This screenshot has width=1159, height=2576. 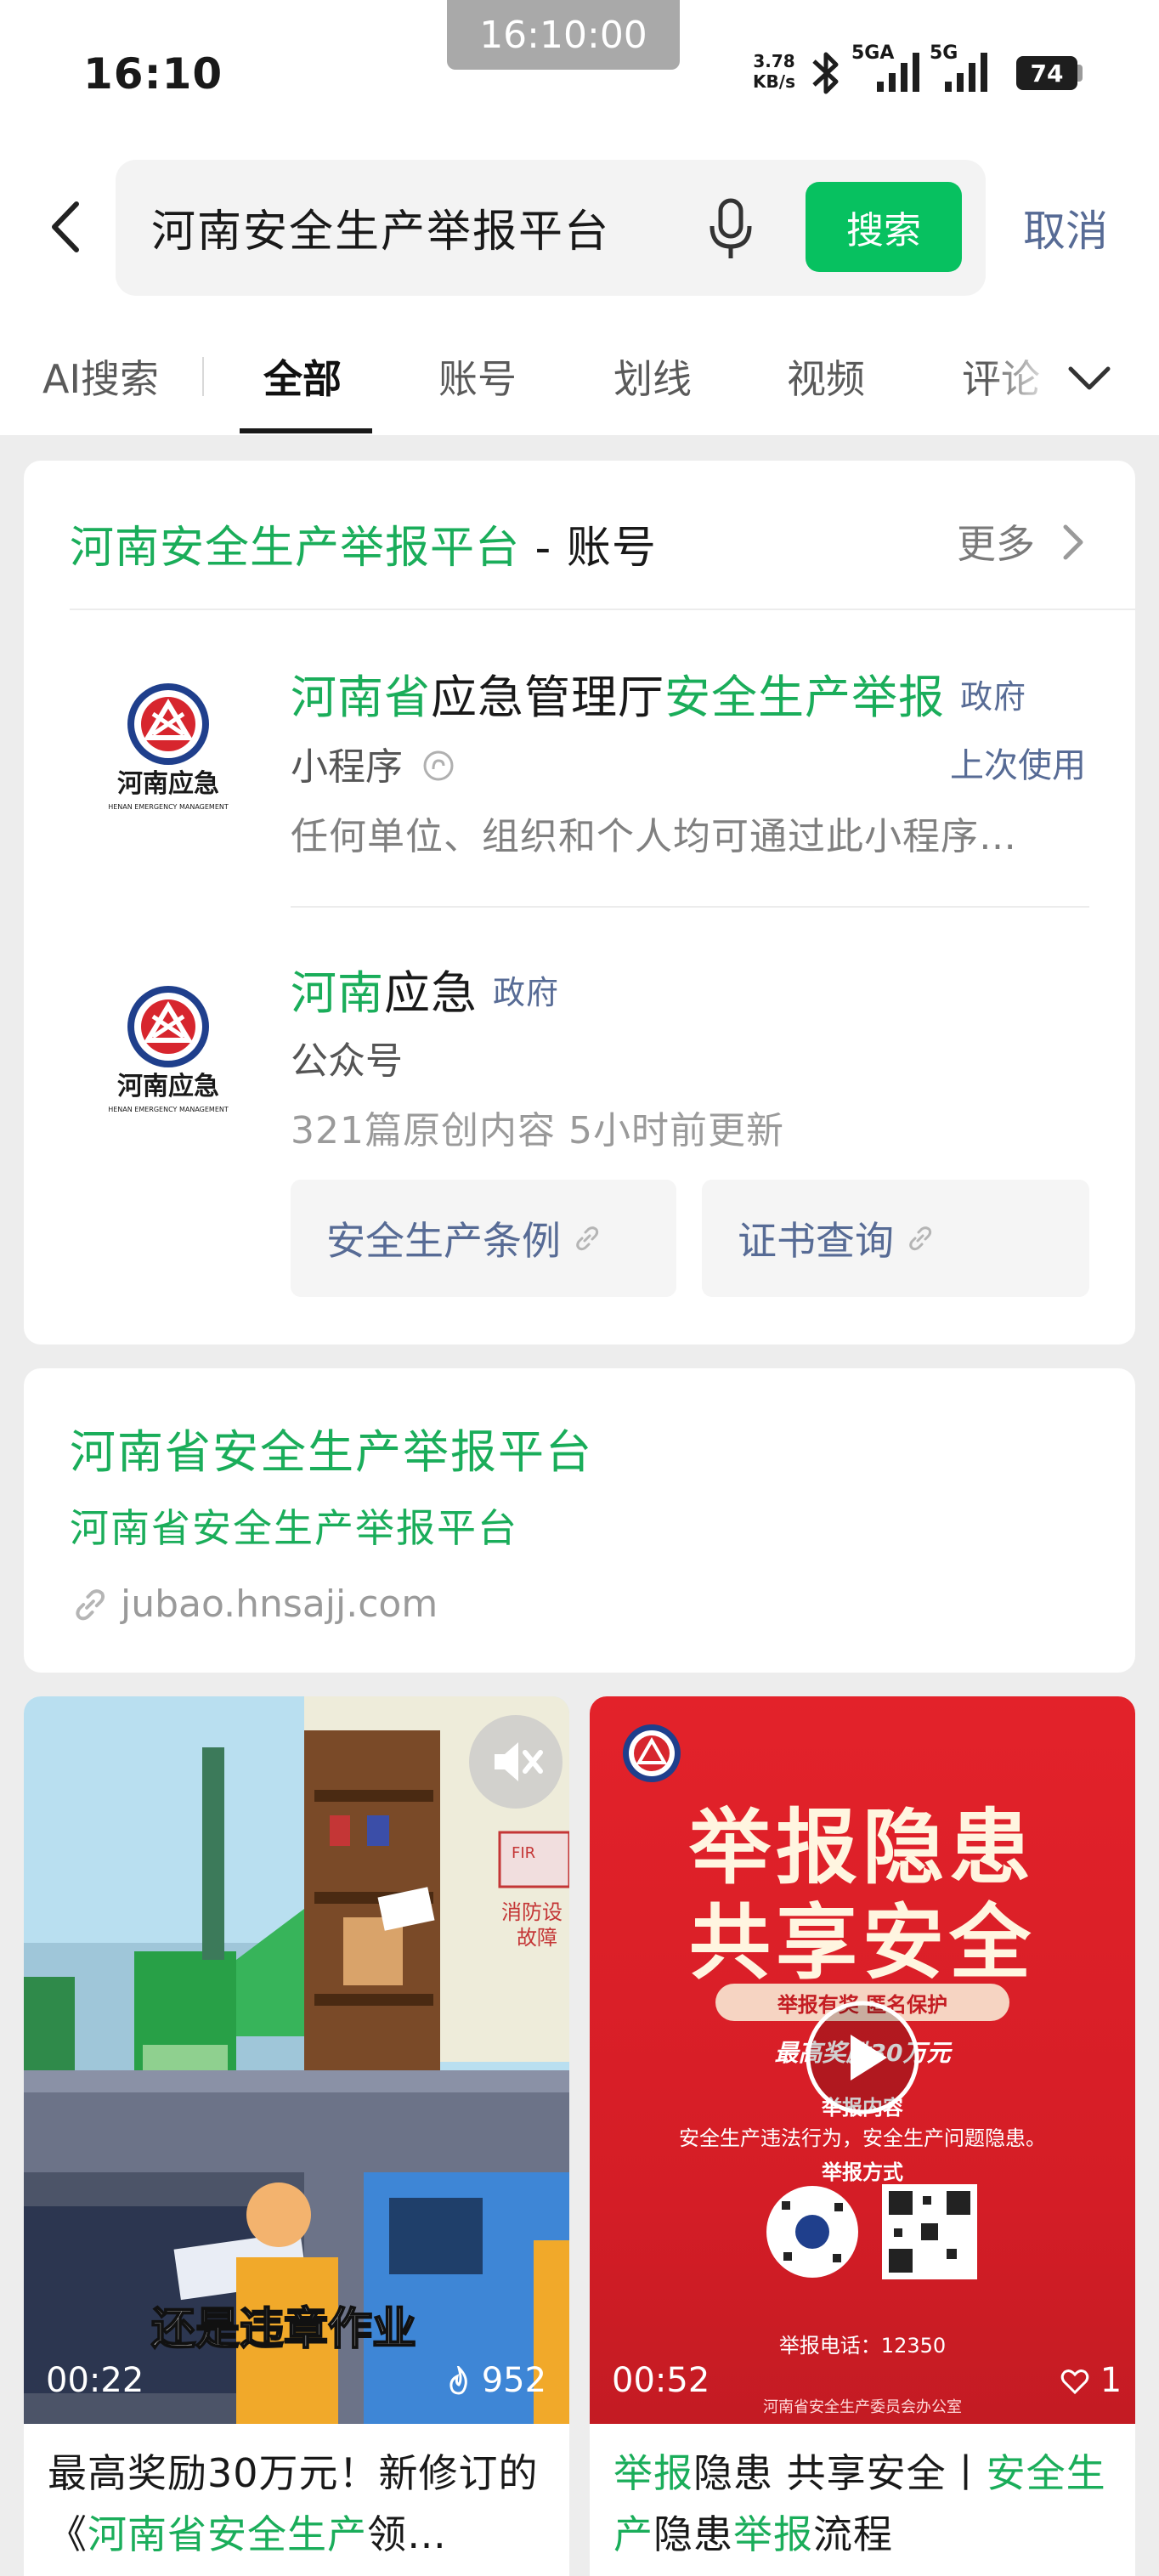 What do you see at coordinates (563, 35) in the screenshot?
I see `time-overlay-badge: 16:10:00` at bounding box center [563, 35].